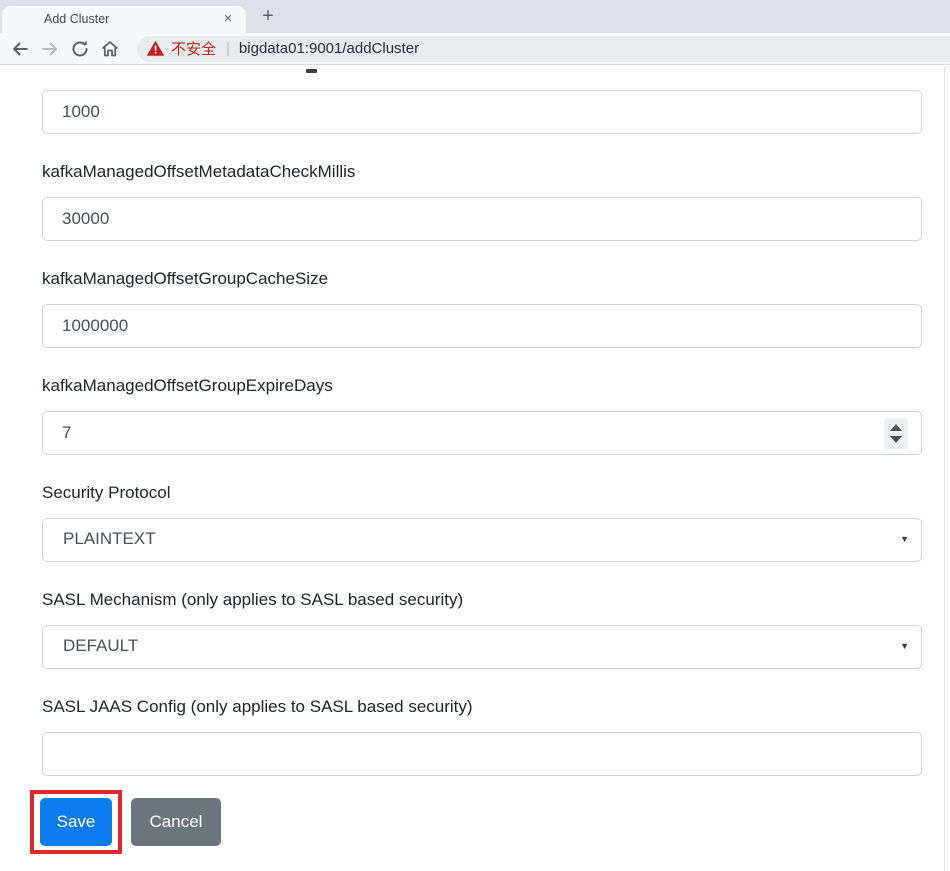 The height and width of the screenshot is (871, 950). What do you see at coordinates (124, 19) in the screenshot?
I see `browser-tab: Add Cluster ✕` at bounding box center [124, 19].